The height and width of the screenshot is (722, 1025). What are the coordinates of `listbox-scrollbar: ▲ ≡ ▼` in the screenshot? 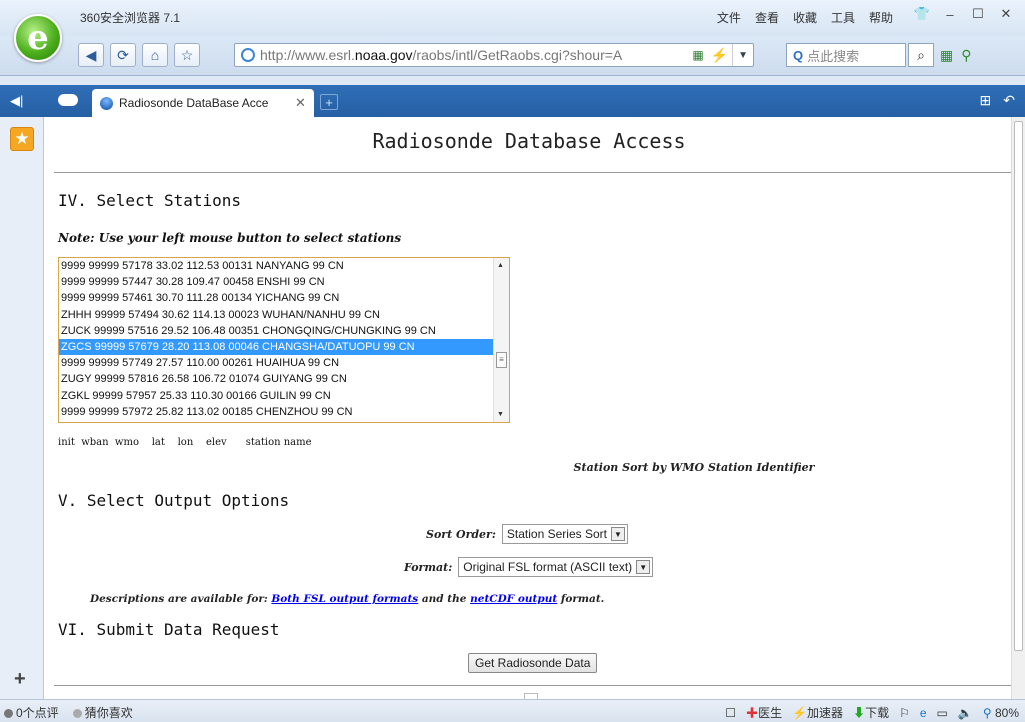 It's located at (501, 340).